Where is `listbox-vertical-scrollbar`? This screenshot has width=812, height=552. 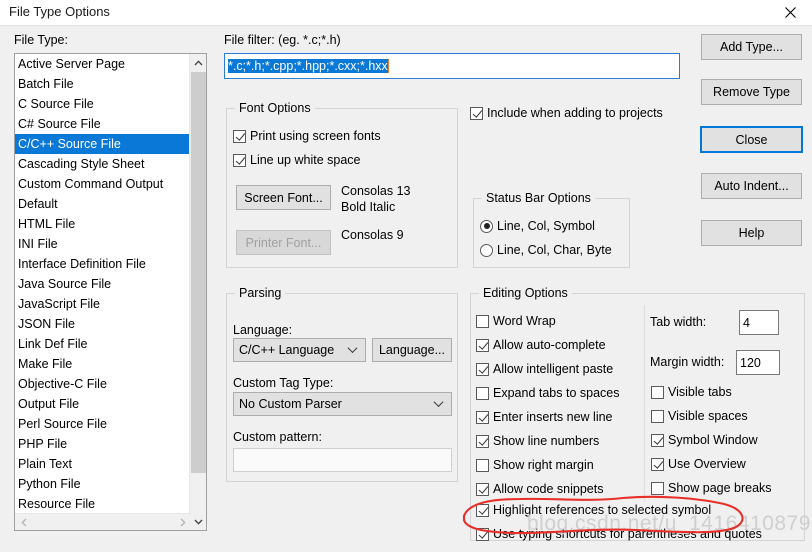 listbox-vertical-scrollbar is located at coordinates (197, 292).